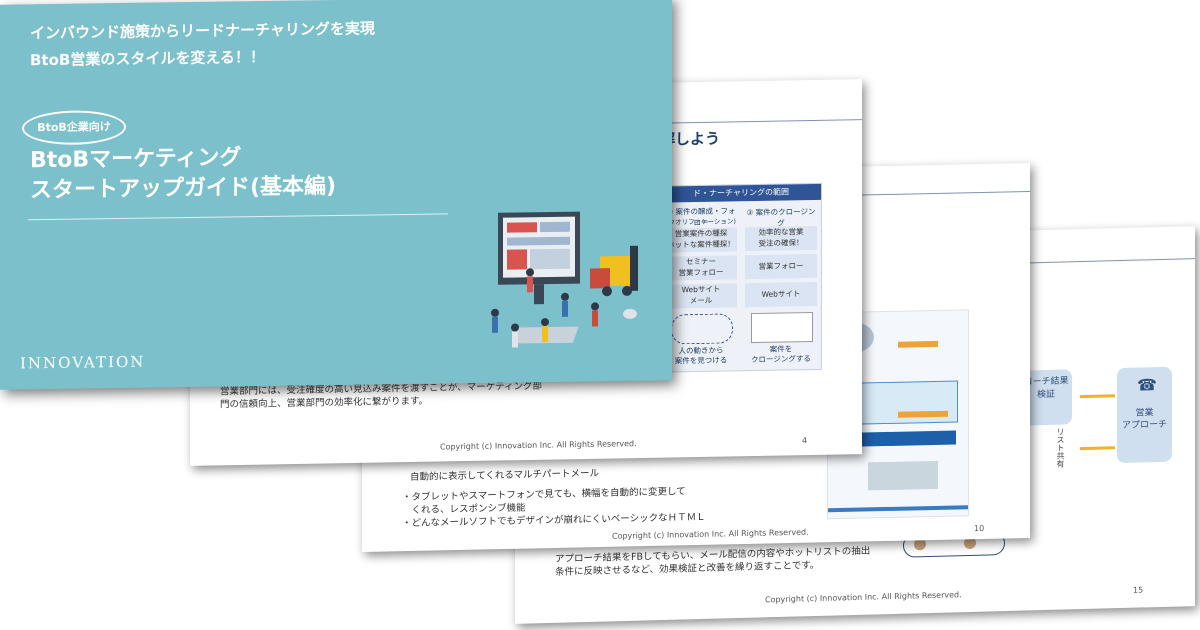 This screenshot has width=1200, height=630. Describe the element at coordinates (1147, 385) in the screenshot. I see `phone-icon: ☎` at that location.